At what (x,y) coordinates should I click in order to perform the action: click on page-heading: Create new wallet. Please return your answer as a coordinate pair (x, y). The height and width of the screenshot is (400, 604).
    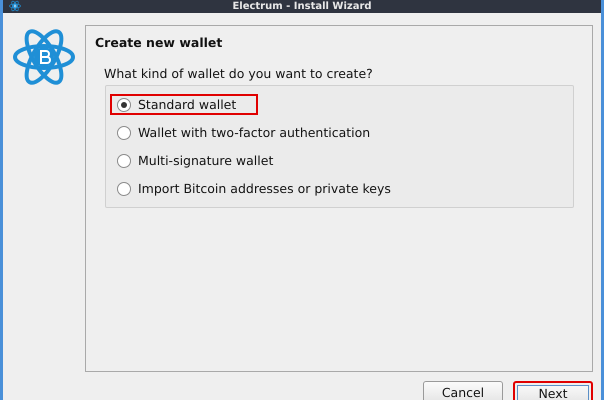
    Looking at the image, I should click on (159, 42).